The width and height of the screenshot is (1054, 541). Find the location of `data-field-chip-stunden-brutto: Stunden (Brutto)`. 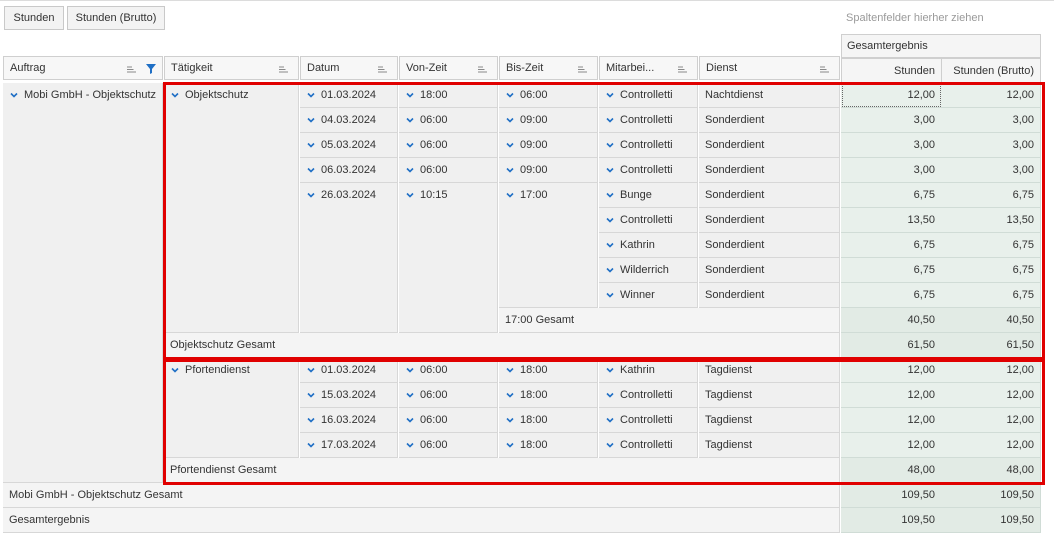

data-field-chip-stunden-brutto: Stunden (Brutto) is located at coordinates (116, 18).